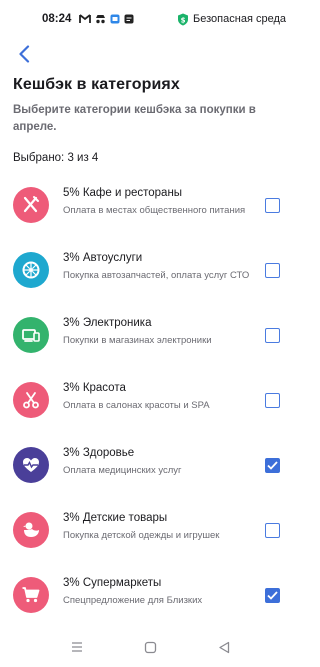  I want to click on app-icon, so click(115, 19).